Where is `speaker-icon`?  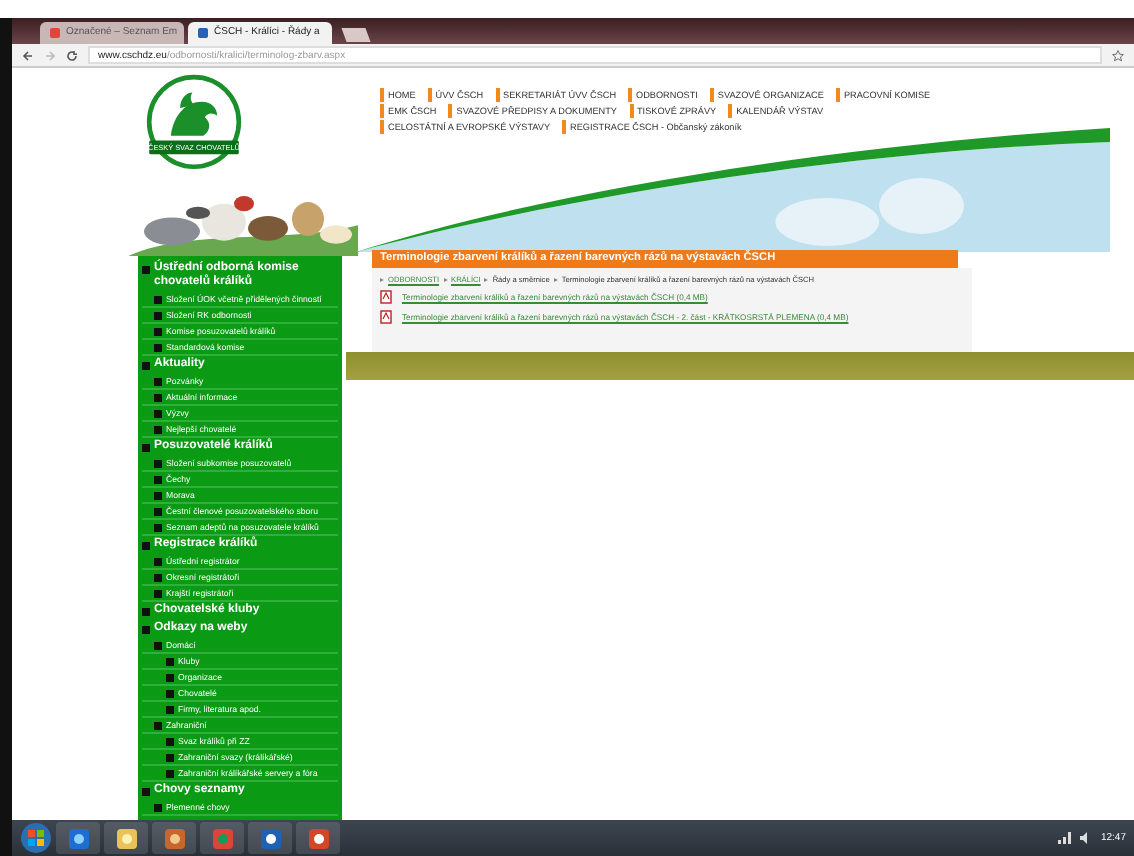
speaker-icon is located at coordinates (1086, 838).